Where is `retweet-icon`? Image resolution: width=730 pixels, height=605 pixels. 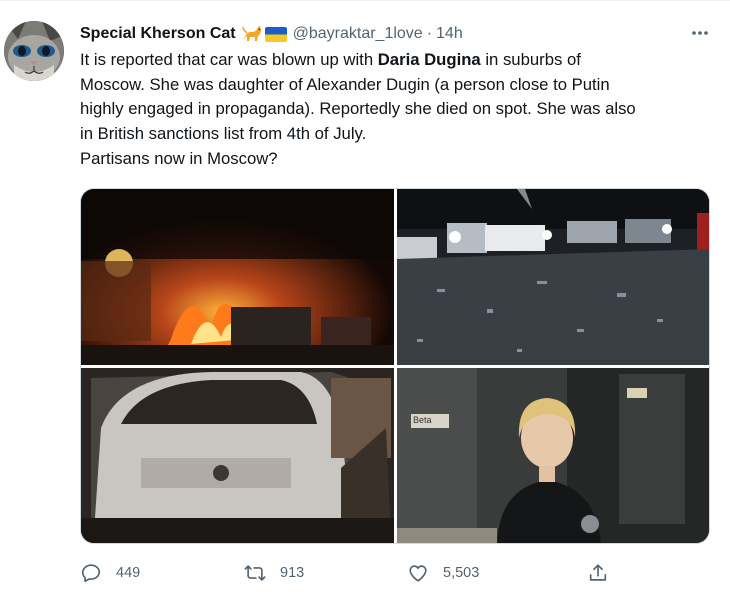 retweet-icon is located at coordinates (255, 573).